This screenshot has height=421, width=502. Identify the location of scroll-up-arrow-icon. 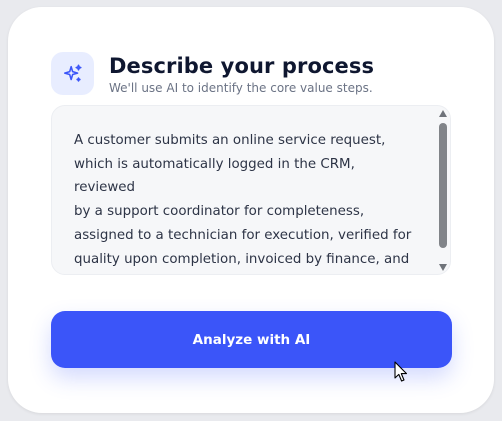
(443, 113).